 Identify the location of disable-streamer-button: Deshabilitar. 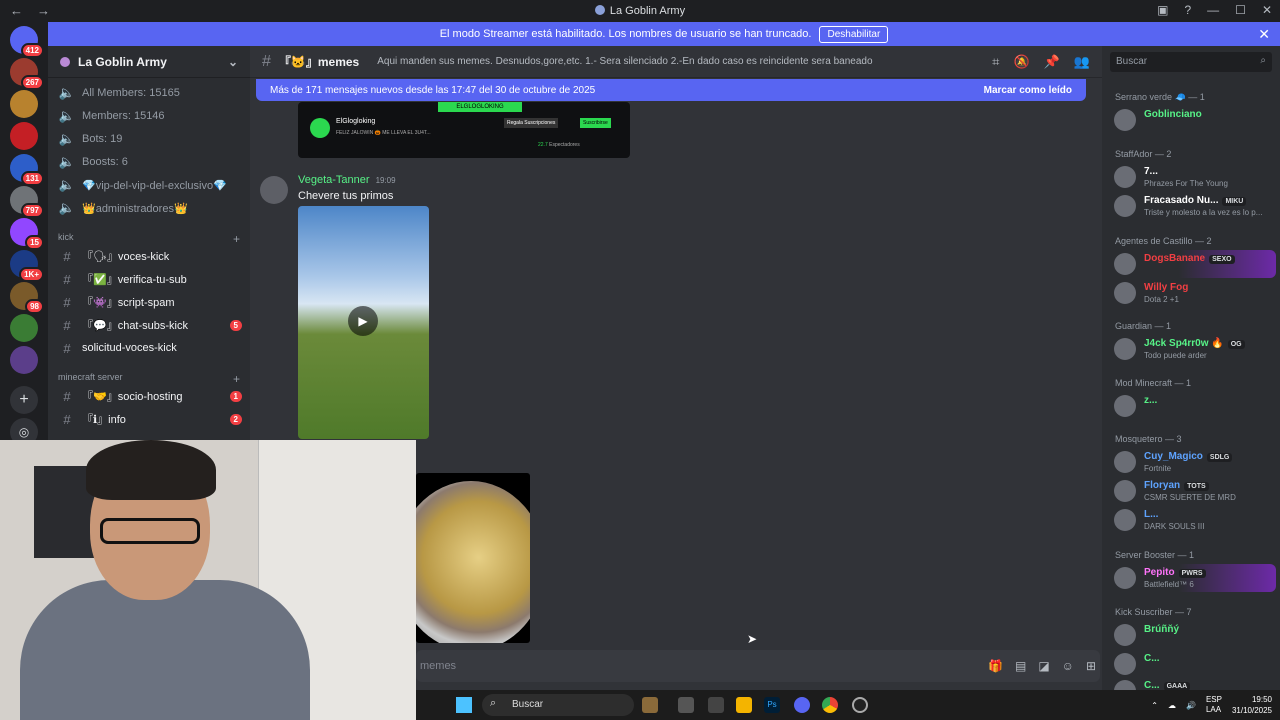
(854, 34).